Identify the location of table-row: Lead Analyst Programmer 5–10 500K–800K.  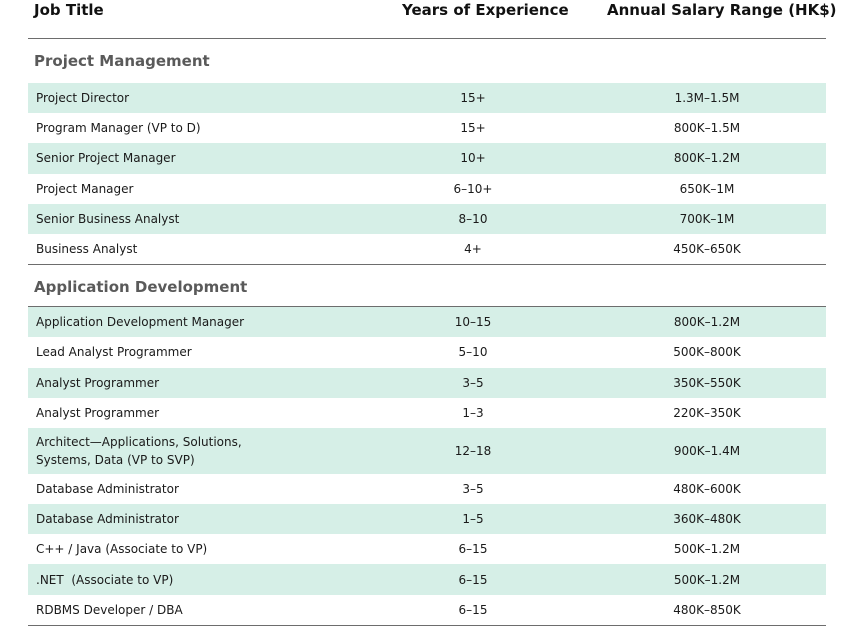
(427, 352).